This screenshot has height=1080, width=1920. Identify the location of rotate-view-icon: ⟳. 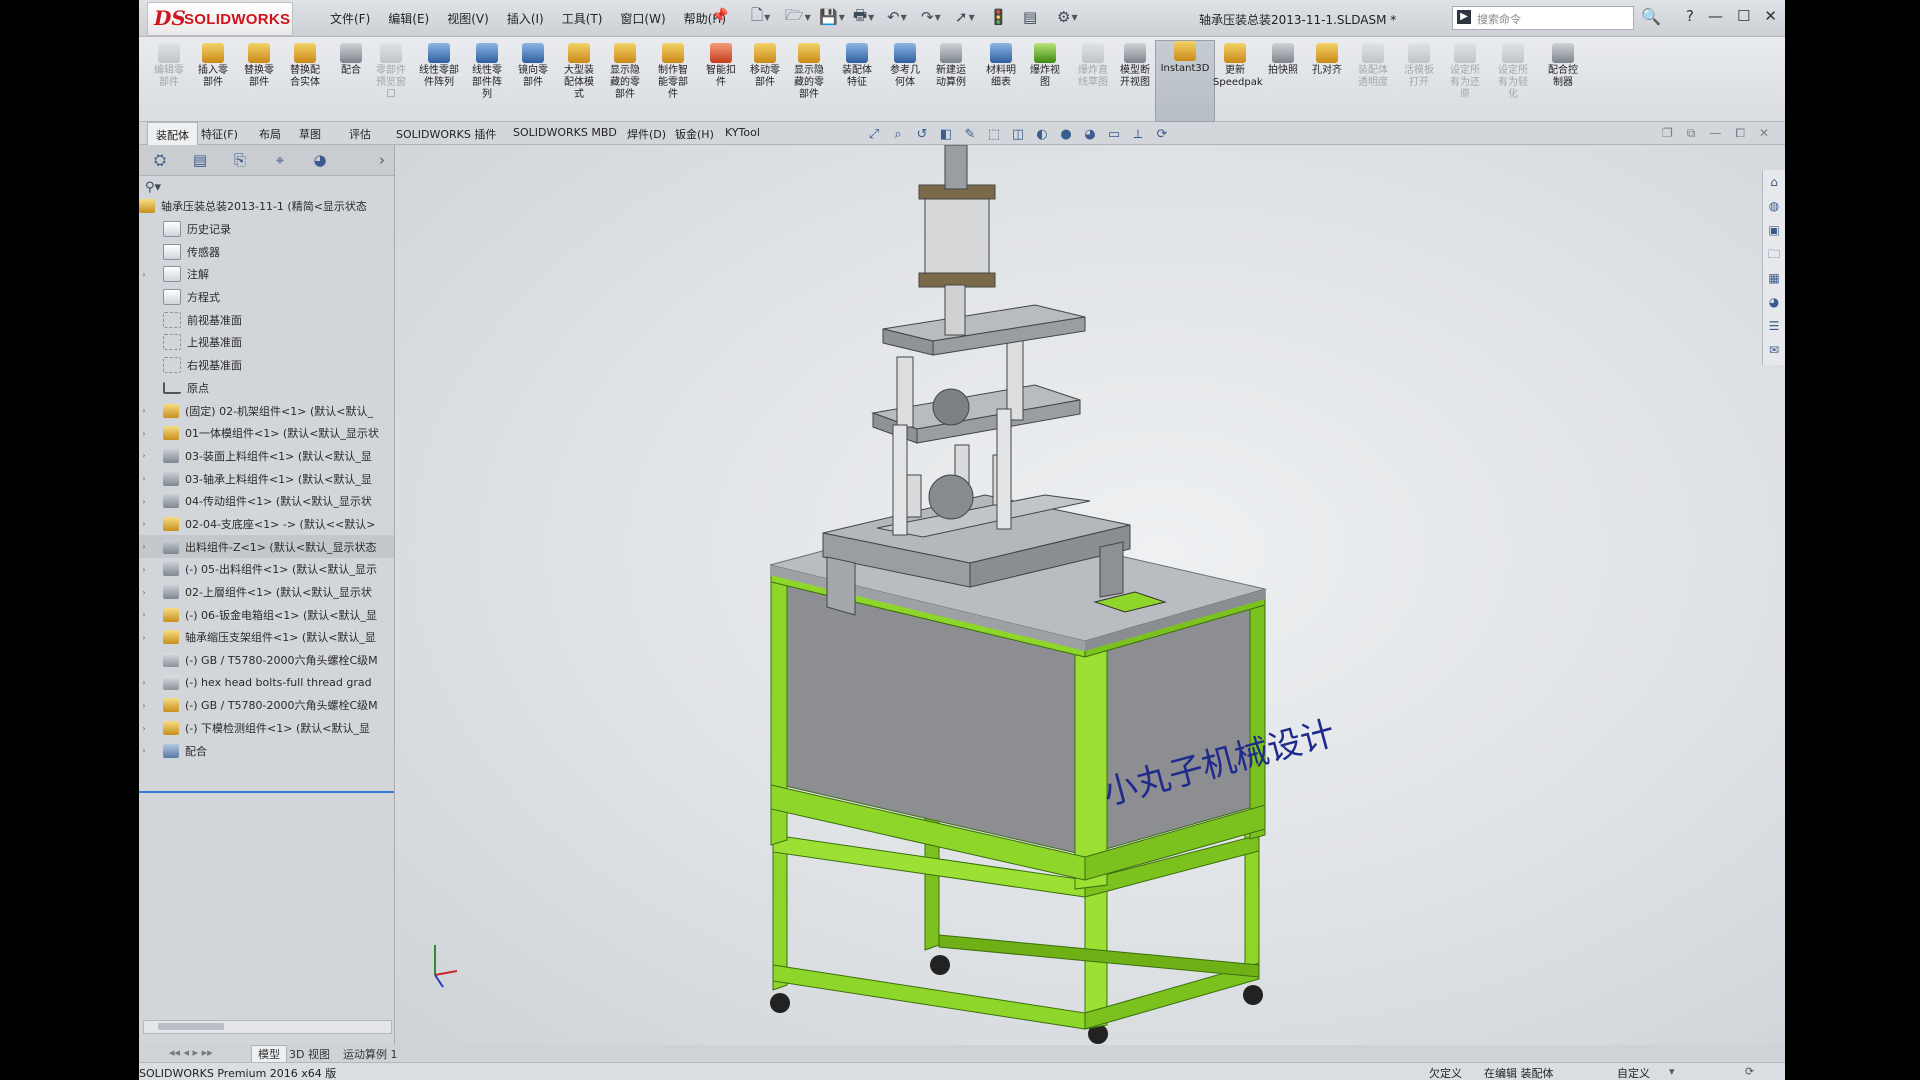
(1162, 135).